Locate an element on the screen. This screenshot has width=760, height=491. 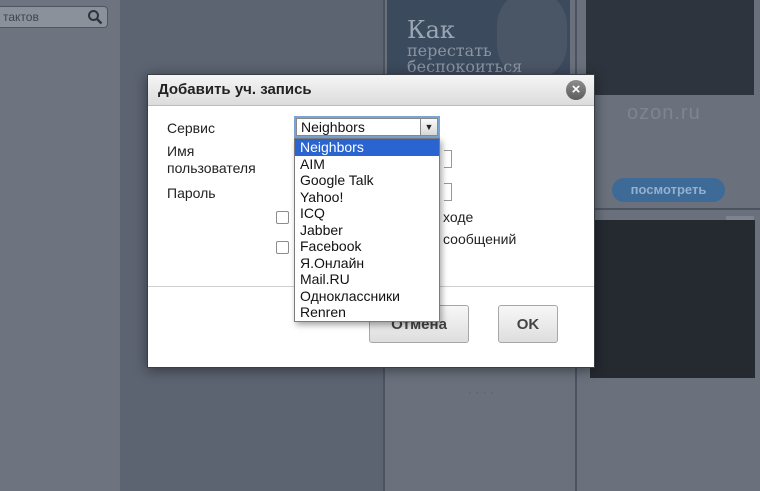
password-label: Пароль is located at coordinates (191, 193).